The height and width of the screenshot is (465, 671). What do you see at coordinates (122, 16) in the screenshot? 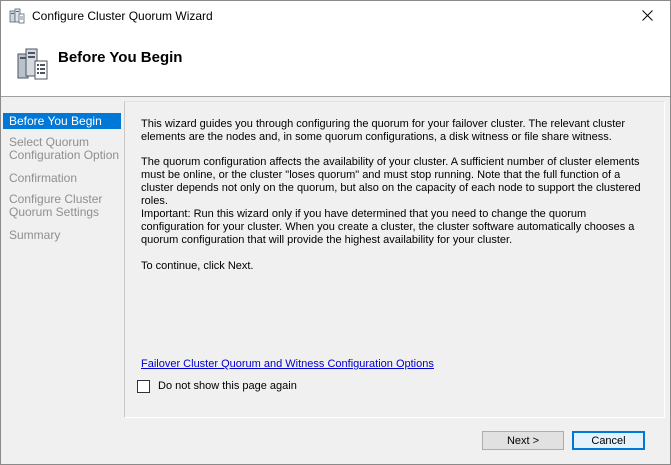
I see `window-title: Configure Cluster Quorum Wizard` at bounding box center [122, 16].